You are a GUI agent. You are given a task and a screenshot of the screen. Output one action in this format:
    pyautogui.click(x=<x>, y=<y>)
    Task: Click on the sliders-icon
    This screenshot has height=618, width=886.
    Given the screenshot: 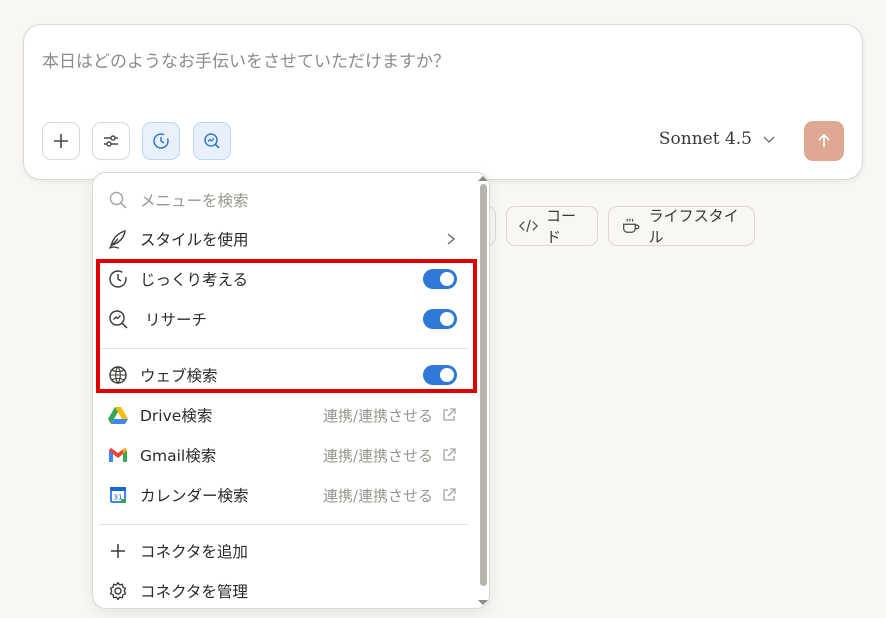 What is the action you would take?
    pyautogui.click(x=111, y=141)
    